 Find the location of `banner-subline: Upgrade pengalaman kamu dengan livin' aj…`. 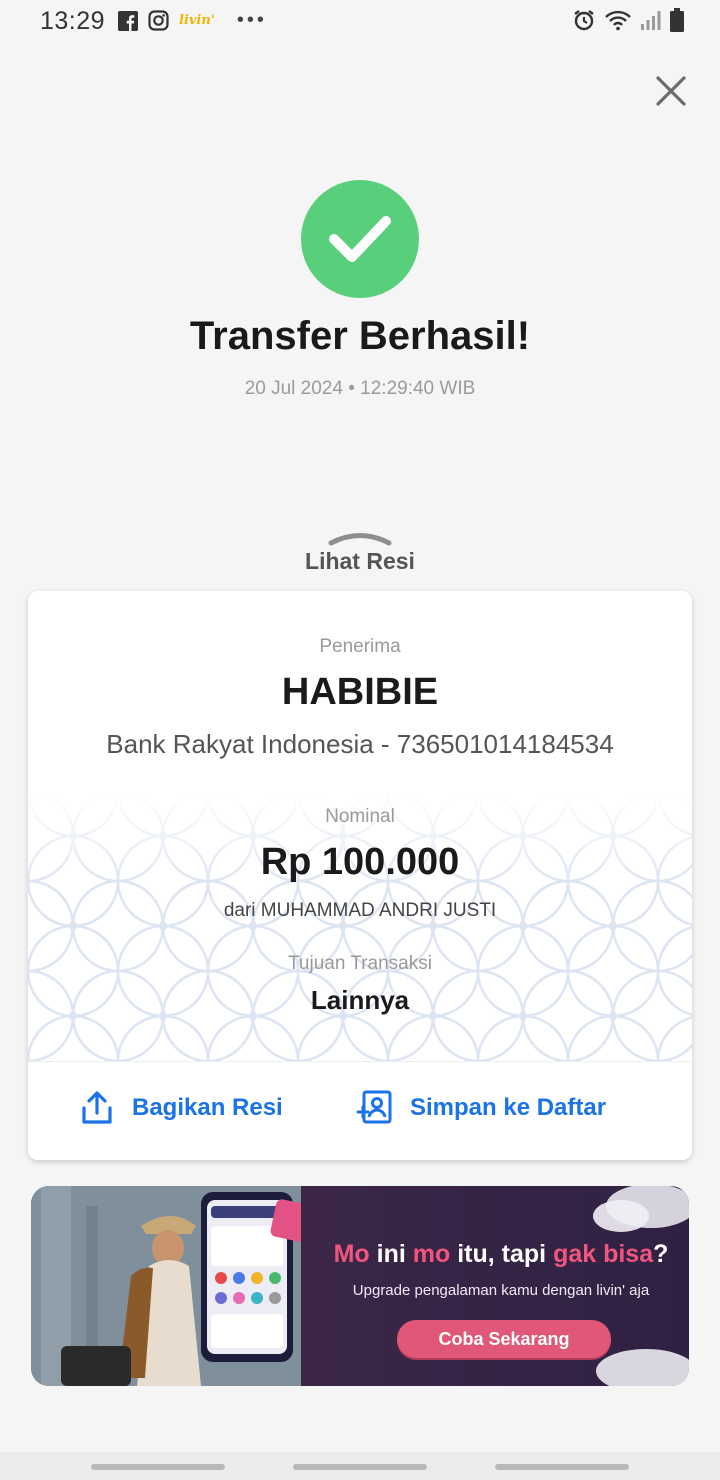

banner-subline: Upgrade pengalaman kamu dengan livin' aj… is located at coordinates (501, 1290).